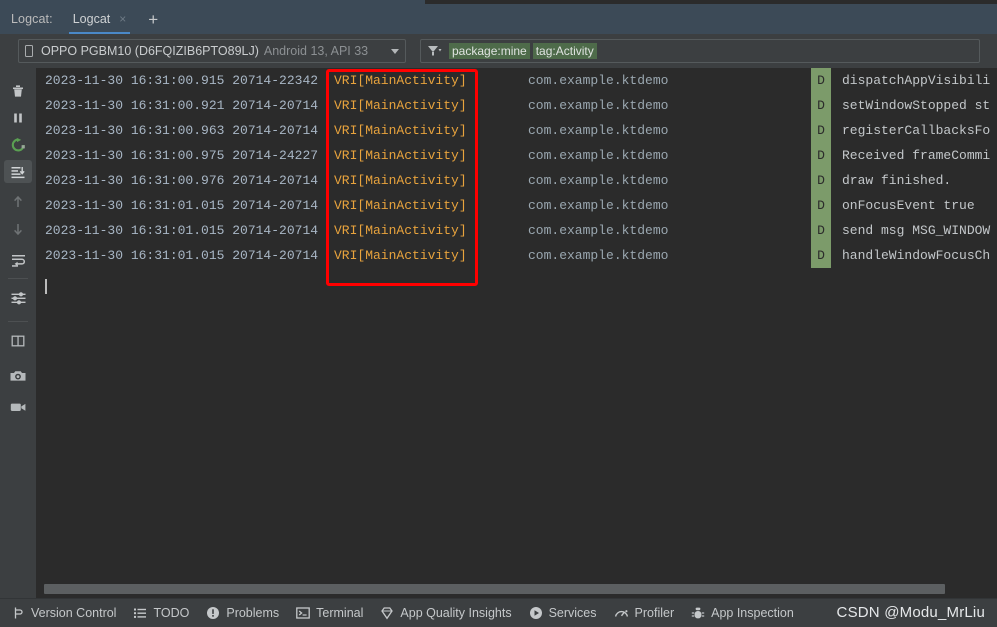 The image size is (997, 627). What do you see at coordinates (316, 51) in the screenshot?
I see `device-meta: Android 13, API 33` at bounding box center [316, 51].